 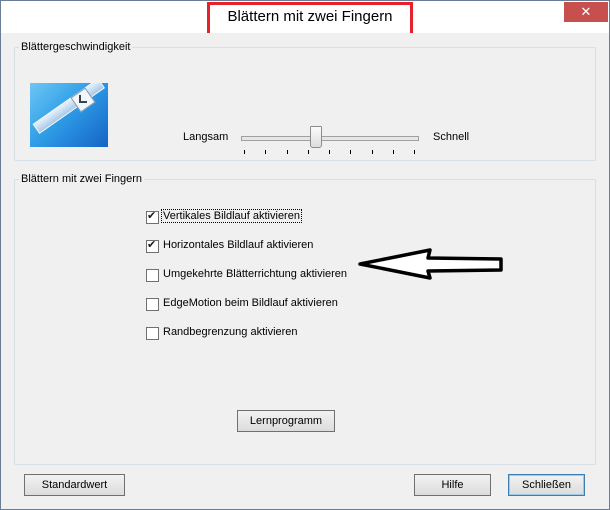 What do you see at coordinates (152, 275) in the screenshot?
I see `reverse-direction-checkbox` at bounding box center [152, 275].